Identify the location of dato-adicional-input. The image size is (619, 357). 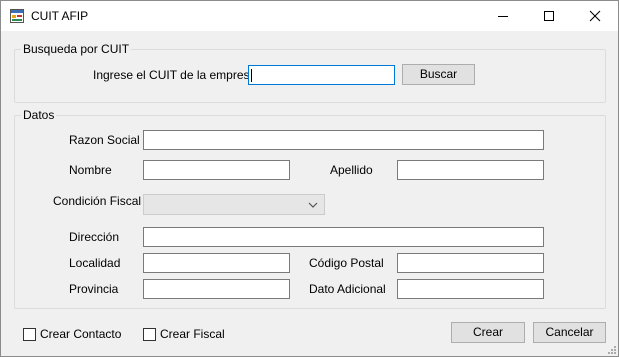
(470, 289).